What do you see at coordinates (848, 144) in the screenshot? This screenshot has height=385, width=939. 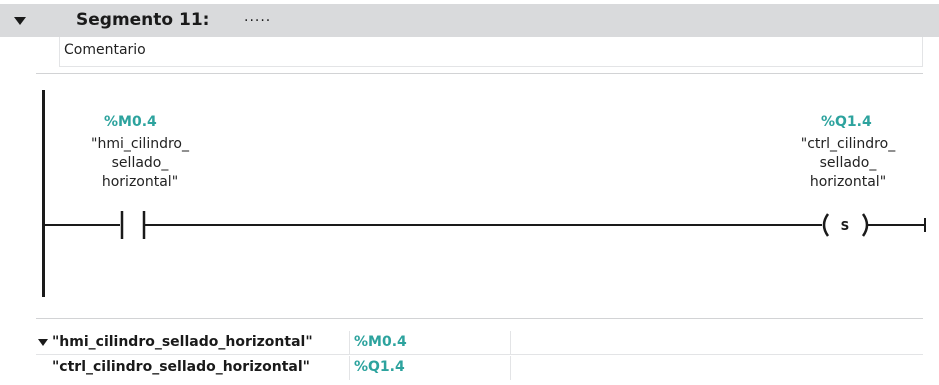 I see `coil-name-line: "ctrl_cilindro_` at bounding box center [848, 144].